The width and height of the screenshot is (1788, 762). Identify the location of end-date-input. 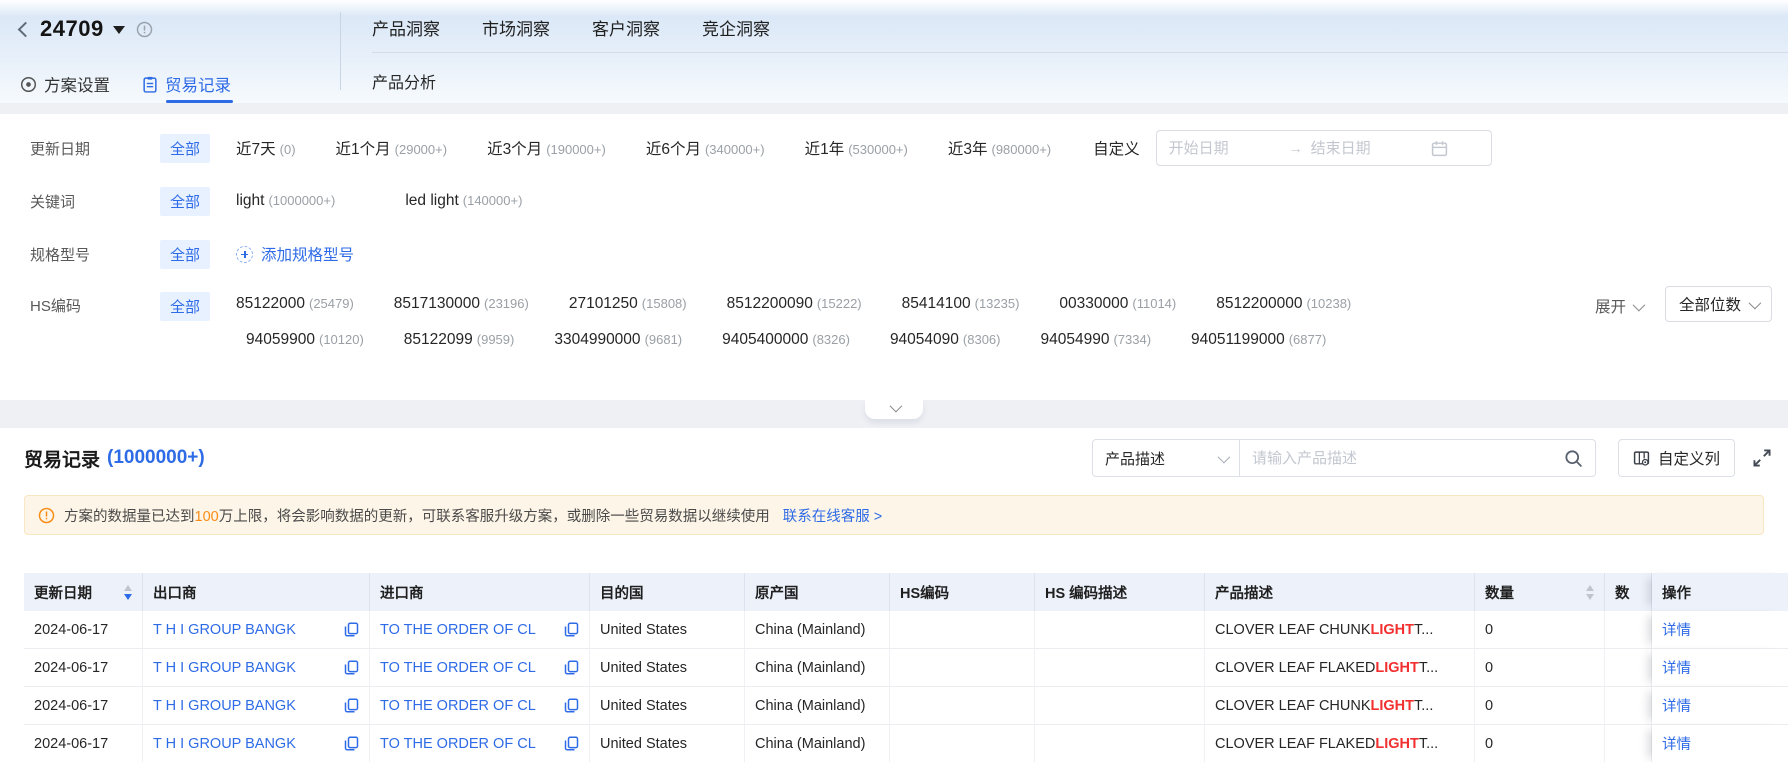
(1366, 148).